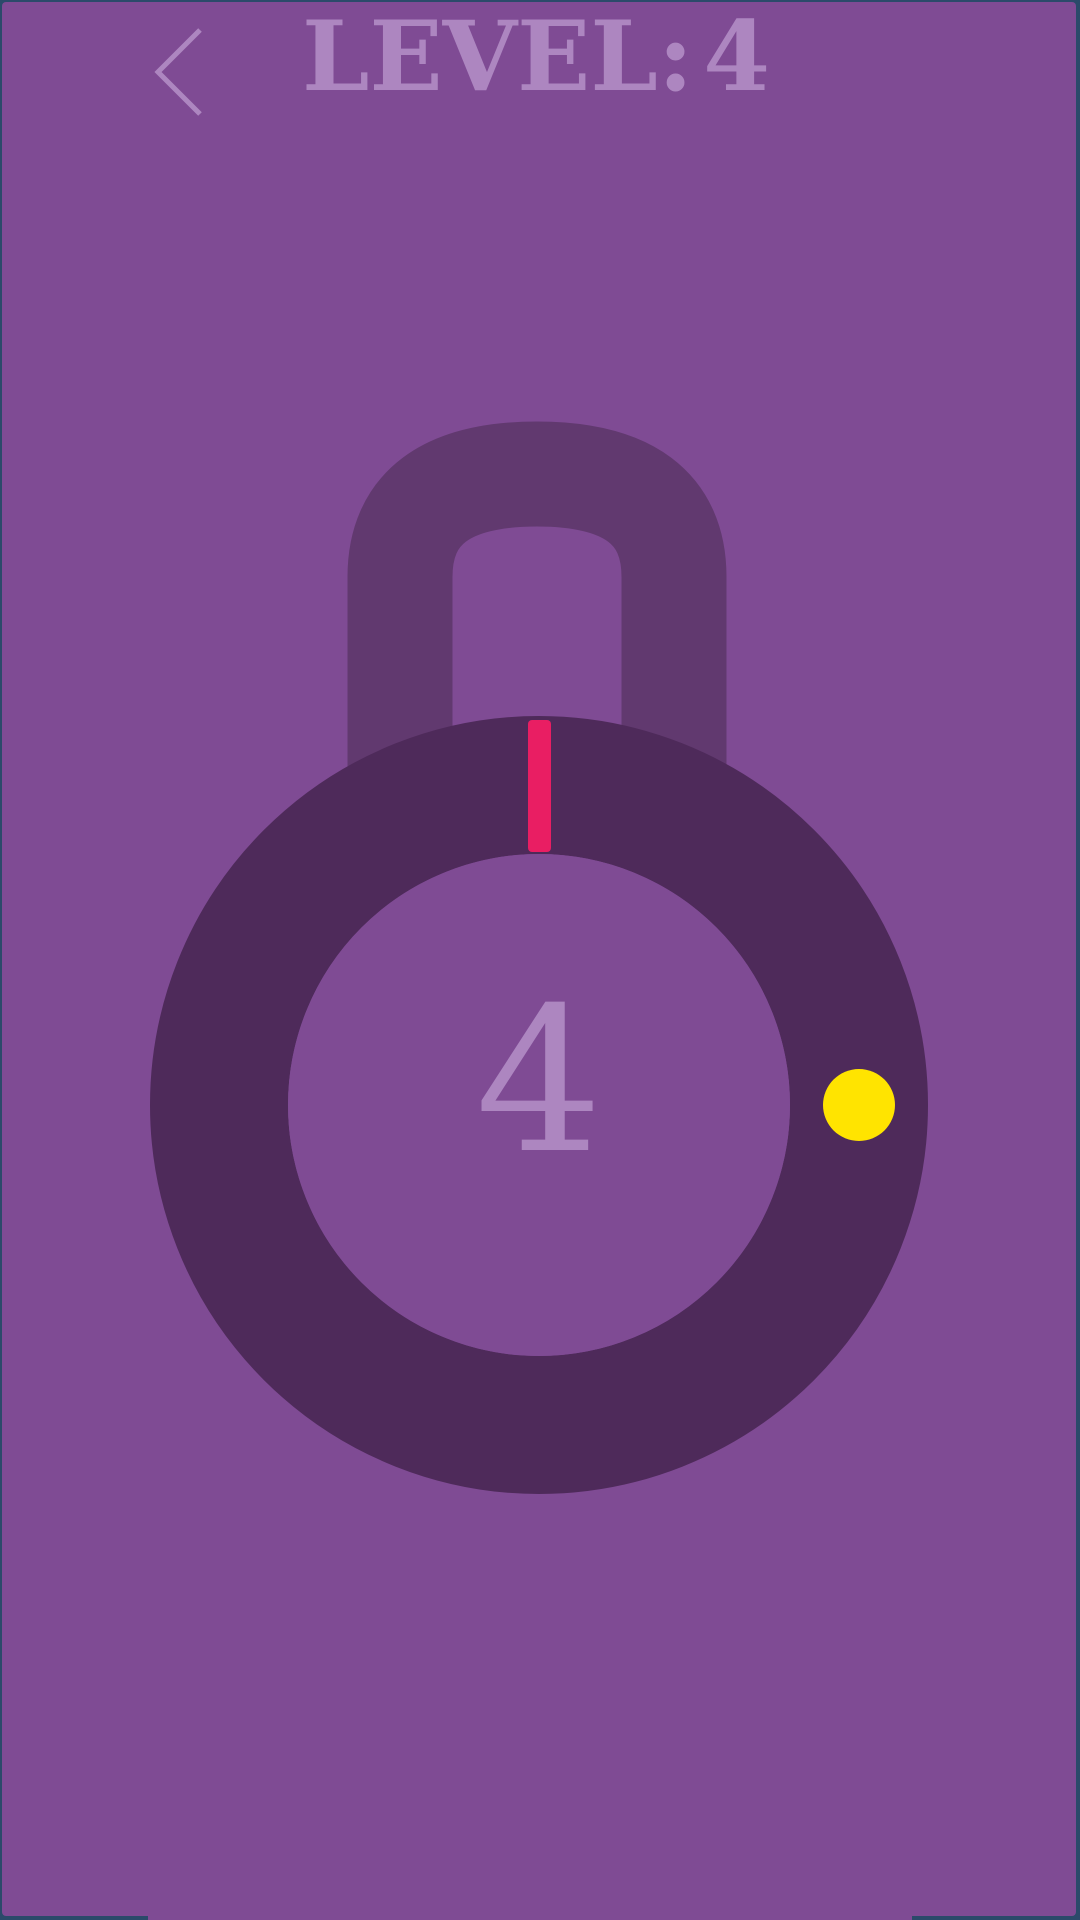  Describe the element at coordinates (539, 1081) in the screenshot. I see `remaining-count: 4` at that location.